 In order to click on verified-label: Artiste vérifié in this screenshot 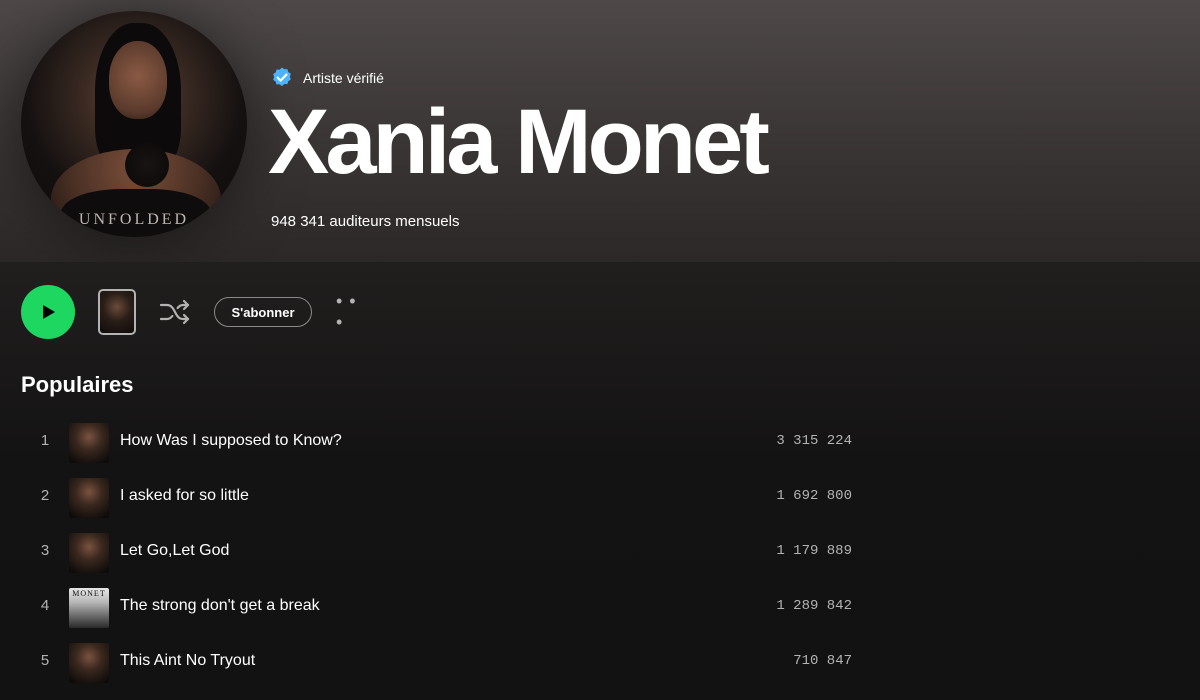, I will do `click(343, 78)`.